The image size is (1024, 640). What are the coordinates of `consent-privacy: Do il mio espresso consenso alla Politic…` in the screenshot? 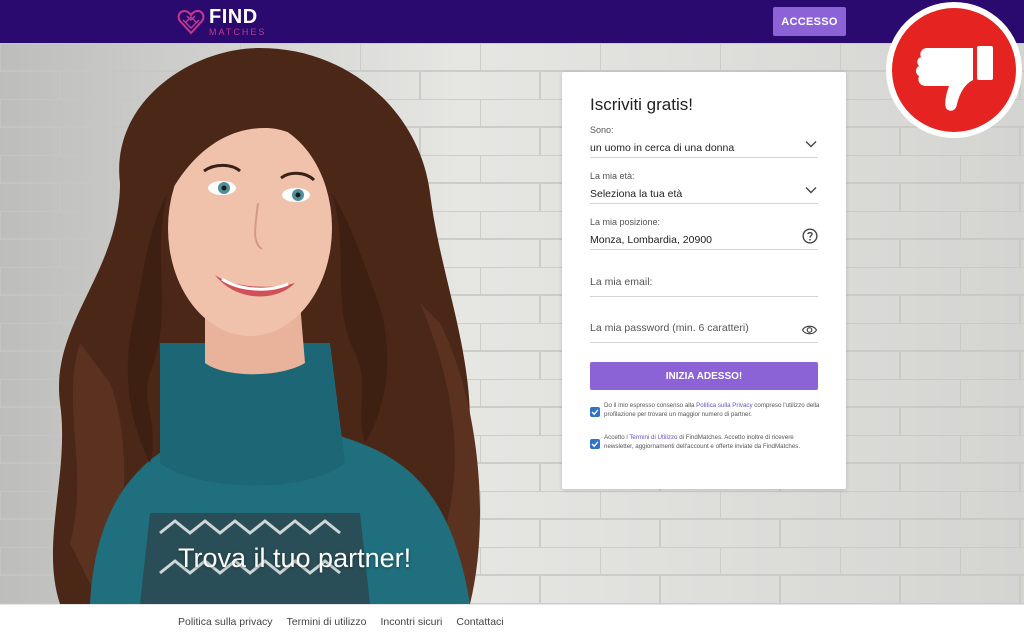 It's located at (705, 411).